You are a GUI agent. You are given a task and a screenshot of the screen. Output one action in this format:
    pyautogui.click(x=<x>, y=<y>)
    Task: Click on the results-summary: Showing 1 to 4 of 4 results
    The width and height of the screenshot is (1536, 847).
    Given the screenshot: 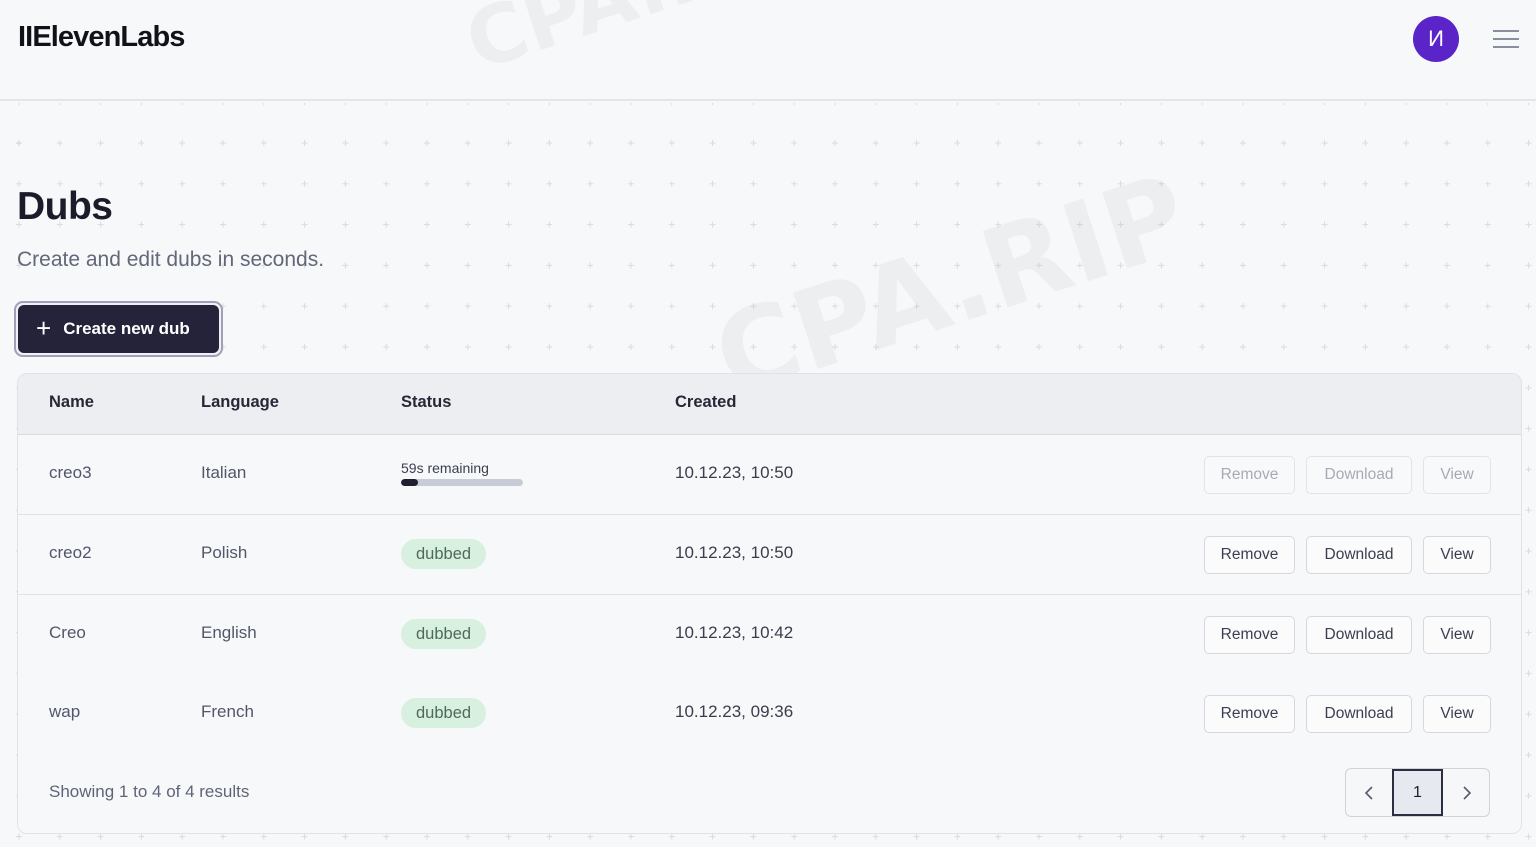 What is the action you would take?
    pyautogui.click(x=149, y=791)
    